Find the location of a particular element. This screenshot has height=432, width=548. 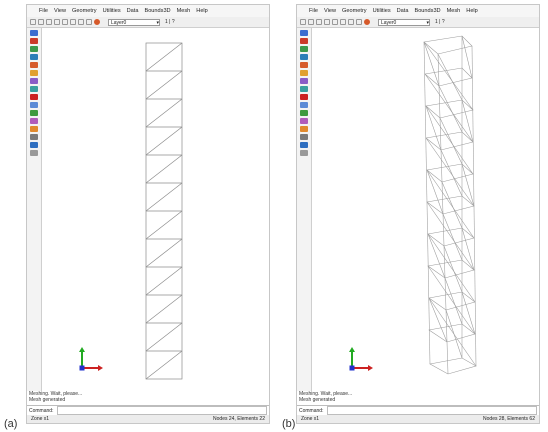

status-bar: Zone x1 Nodes 24, Elements 22 is located at coordinates (148, 419).